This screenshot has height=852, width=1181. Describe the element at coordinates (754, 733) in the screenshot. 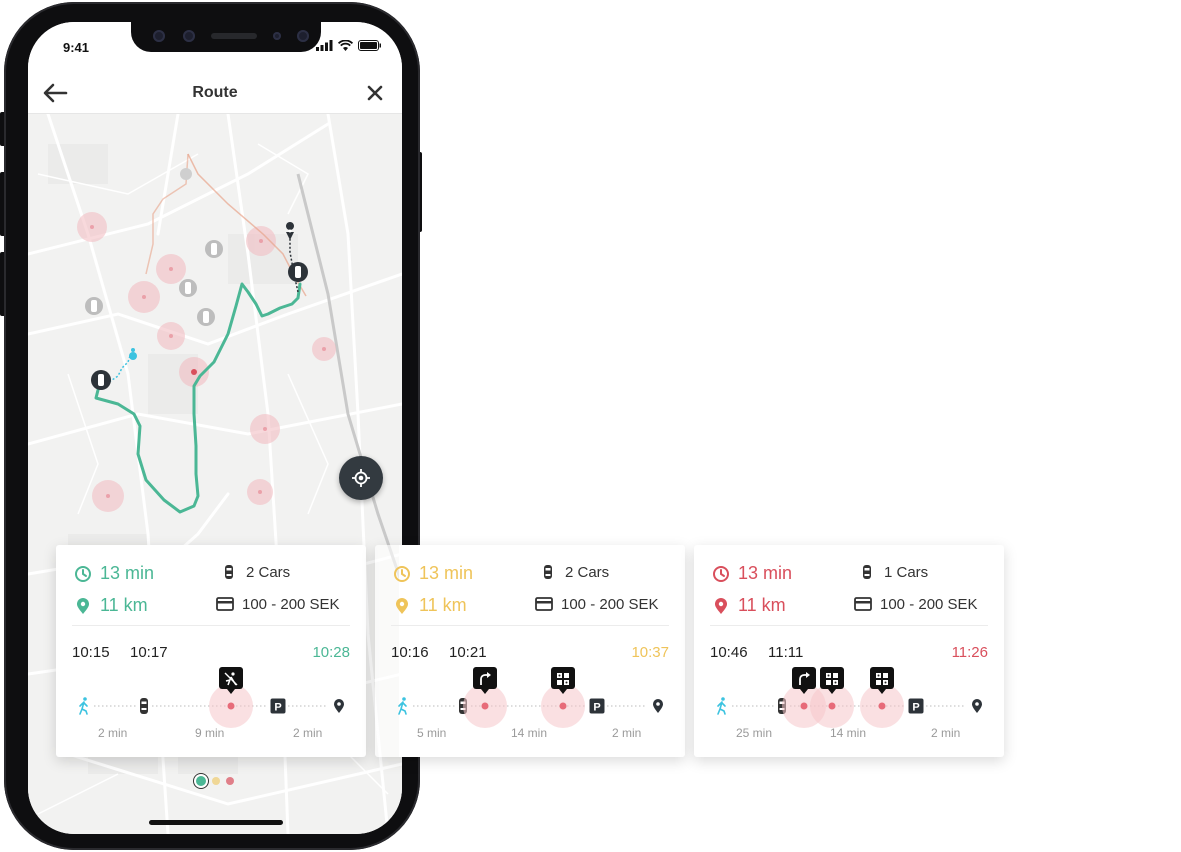

I see `walk-duration: 25 min` at that location.